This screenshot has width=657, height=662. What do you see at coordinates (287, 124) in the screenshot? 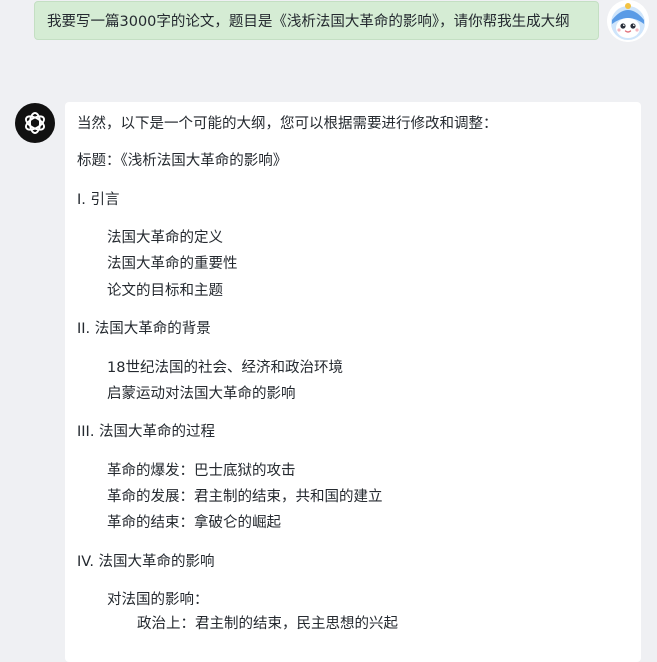
I see `assistant-intro: 当然，以下是一个可能的大纲，您可以根据需要进行修改和调整：` at bounding box center [287, 124].